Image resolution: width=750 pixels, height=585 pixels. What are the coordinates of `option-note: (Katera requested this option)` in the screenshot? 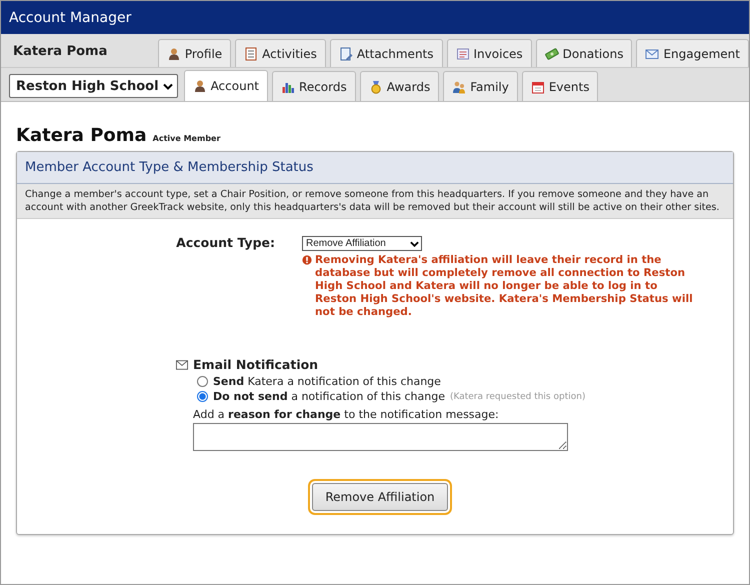 It's located at (518, 397).